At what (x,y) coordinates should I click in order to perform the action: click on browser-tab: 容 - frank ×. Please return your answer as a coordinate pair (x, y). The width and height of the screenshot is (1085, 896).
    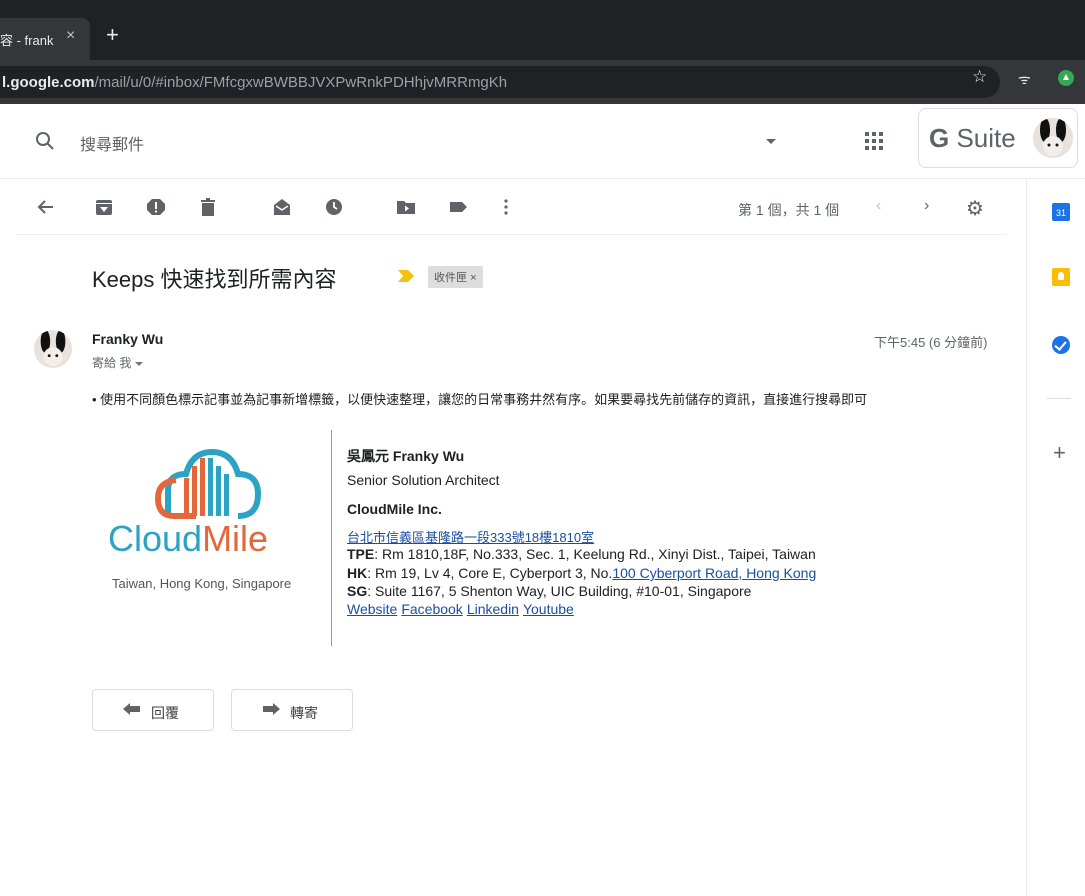
    Looking at the image, I should click on (45, 39).